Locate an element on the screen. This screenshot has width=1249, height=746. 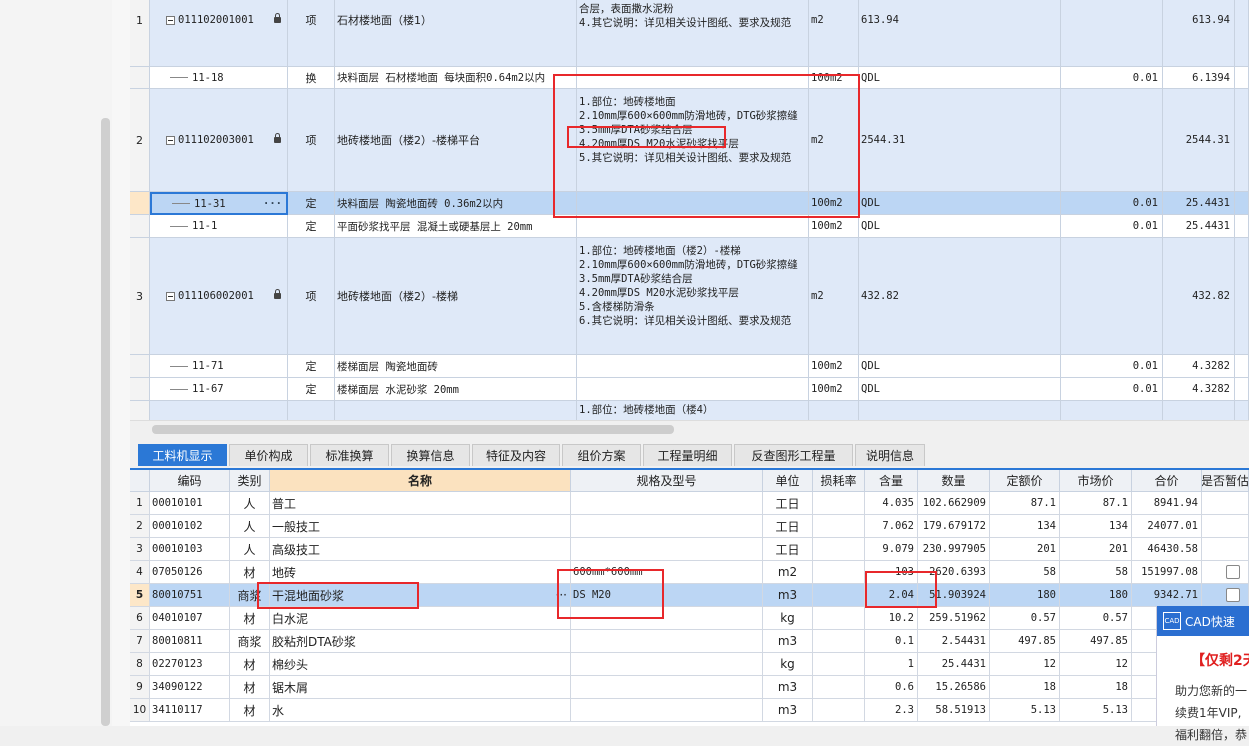
material-unit: m3 is located at coordinates (788, 710).